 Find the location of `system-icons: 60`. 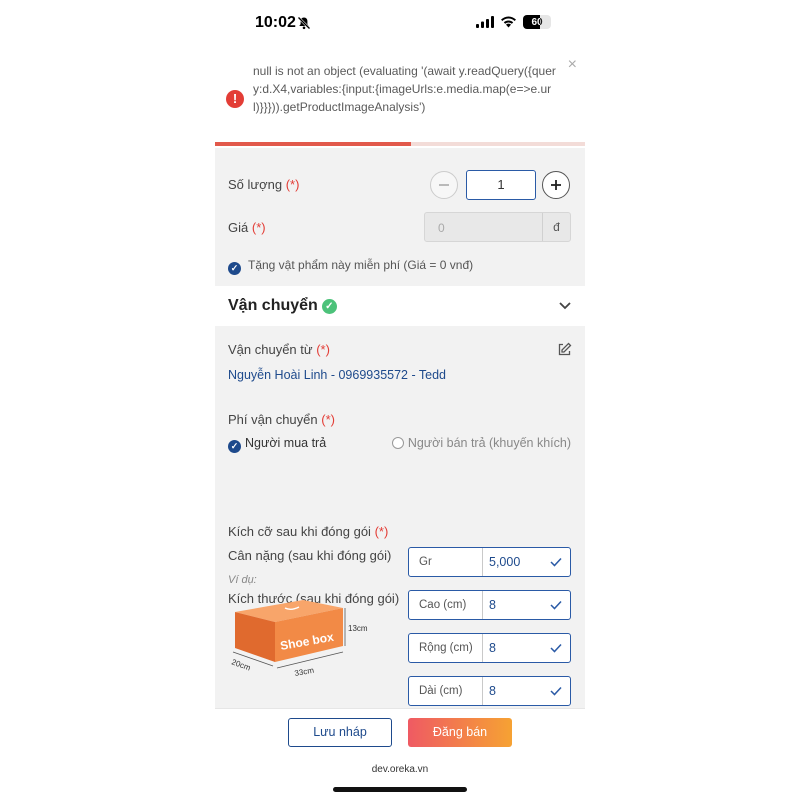

system-icons: 60 is located at coordinates (513, 22).